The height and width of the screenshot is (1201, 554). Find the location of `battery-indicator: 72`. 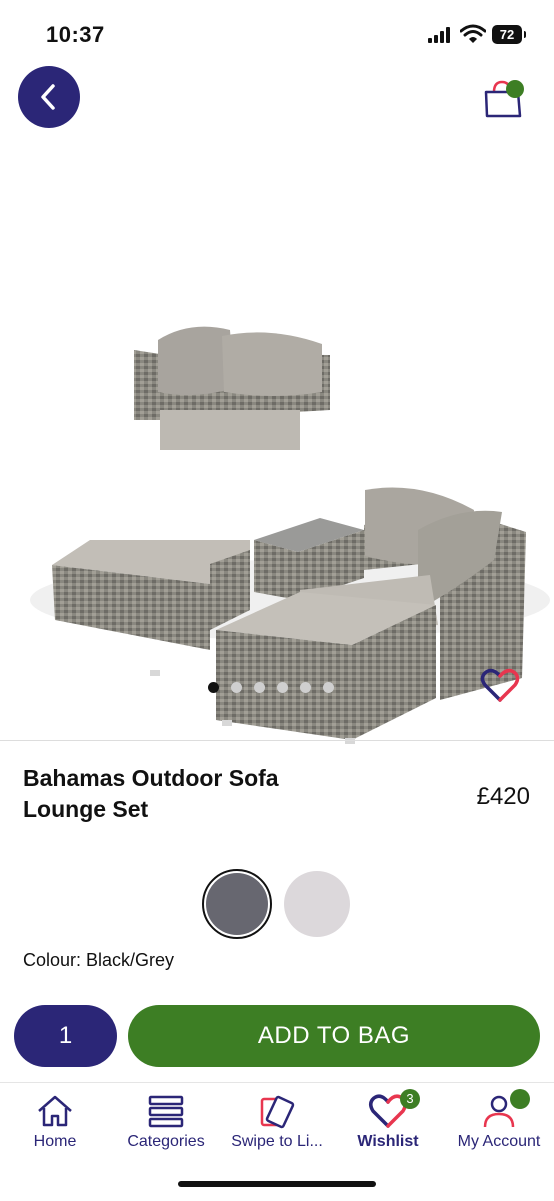

battery-indicator: 72 is located at coordinates (509, 34).